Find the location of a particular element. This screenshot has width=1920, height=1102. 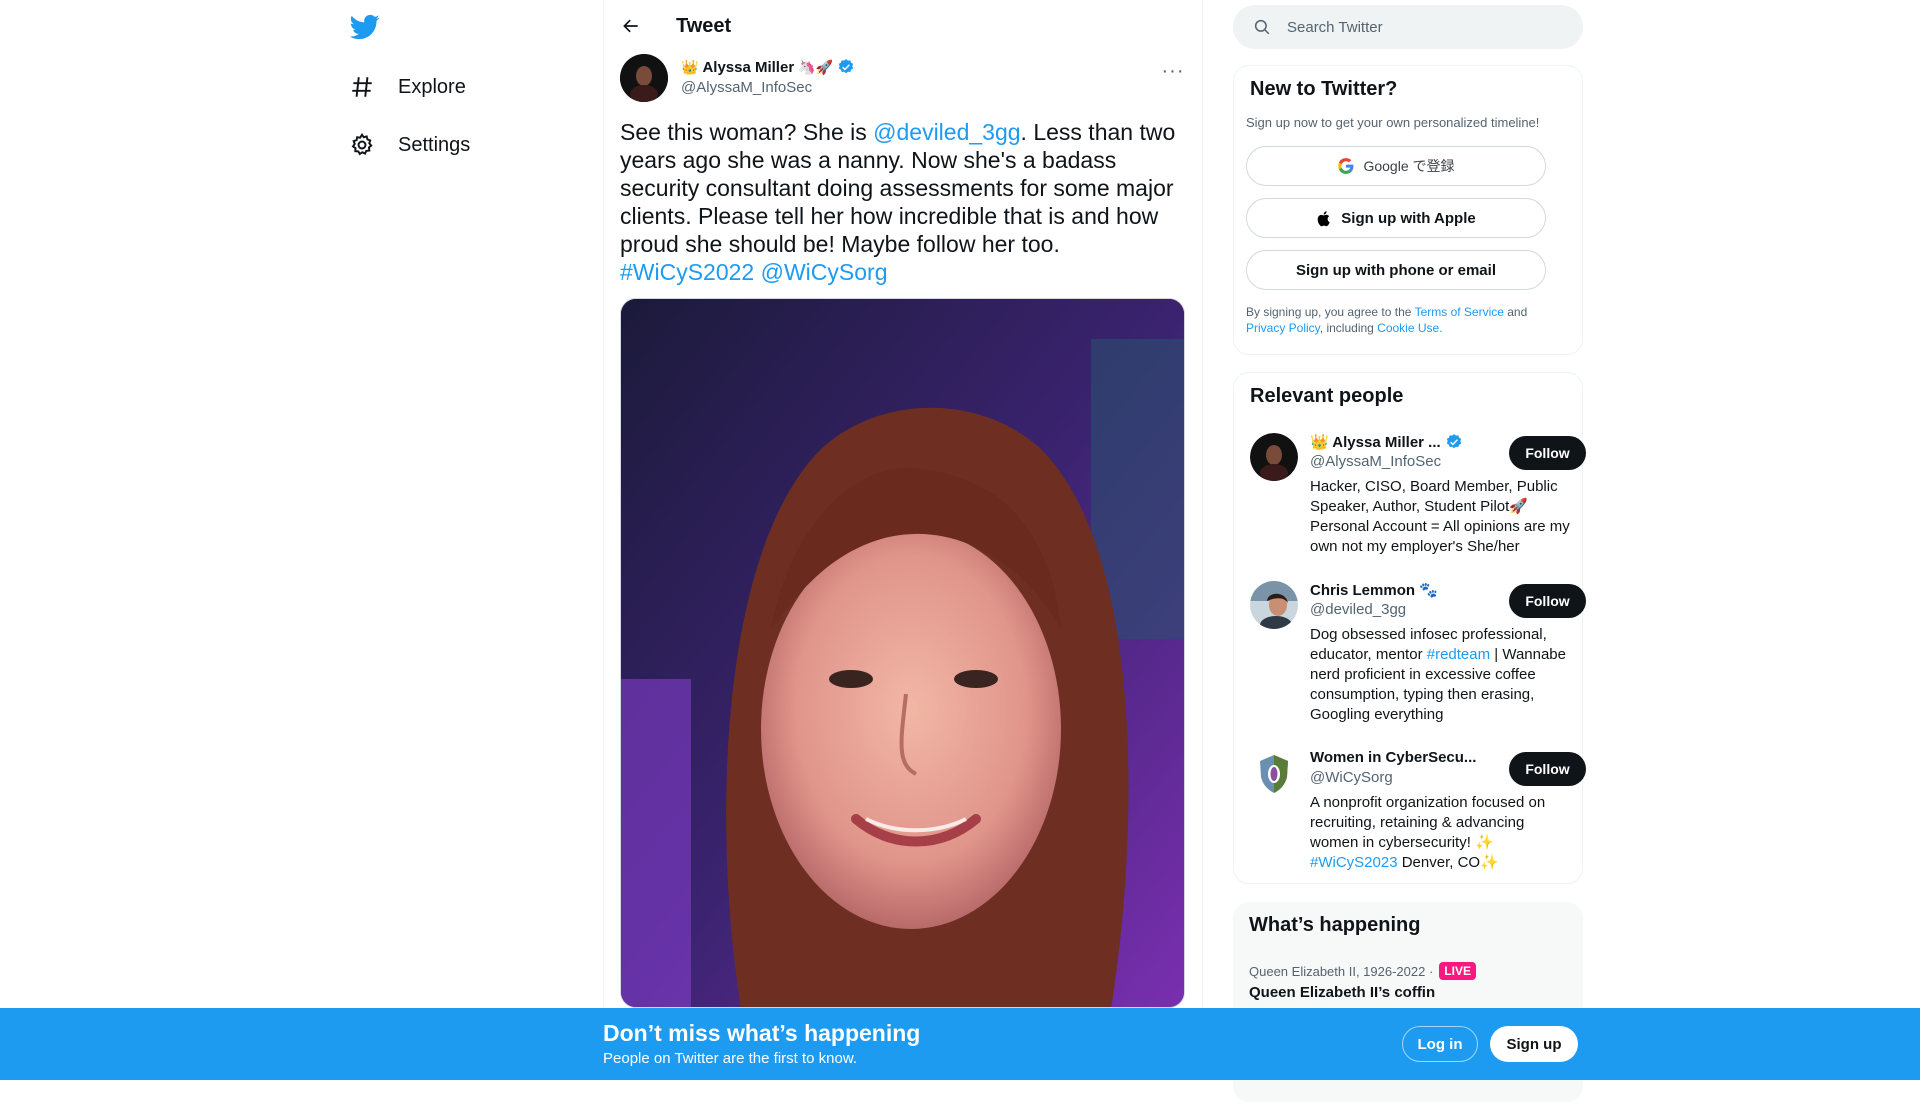

privacy-policy-link: Privacy Policy is located at coordinates (1283, 328).